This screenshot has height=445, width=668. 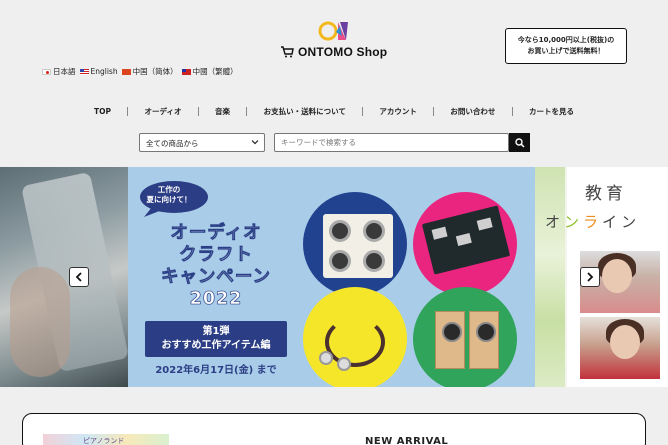 I want to click on product-thumbnail: ピアノランド, so click(x=106, y=439).